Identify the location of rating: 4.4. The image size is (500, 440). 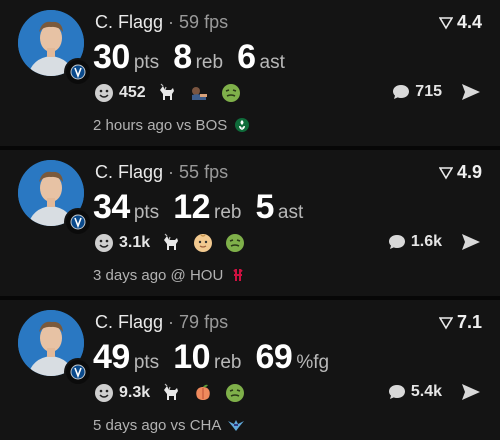
(460, 22).